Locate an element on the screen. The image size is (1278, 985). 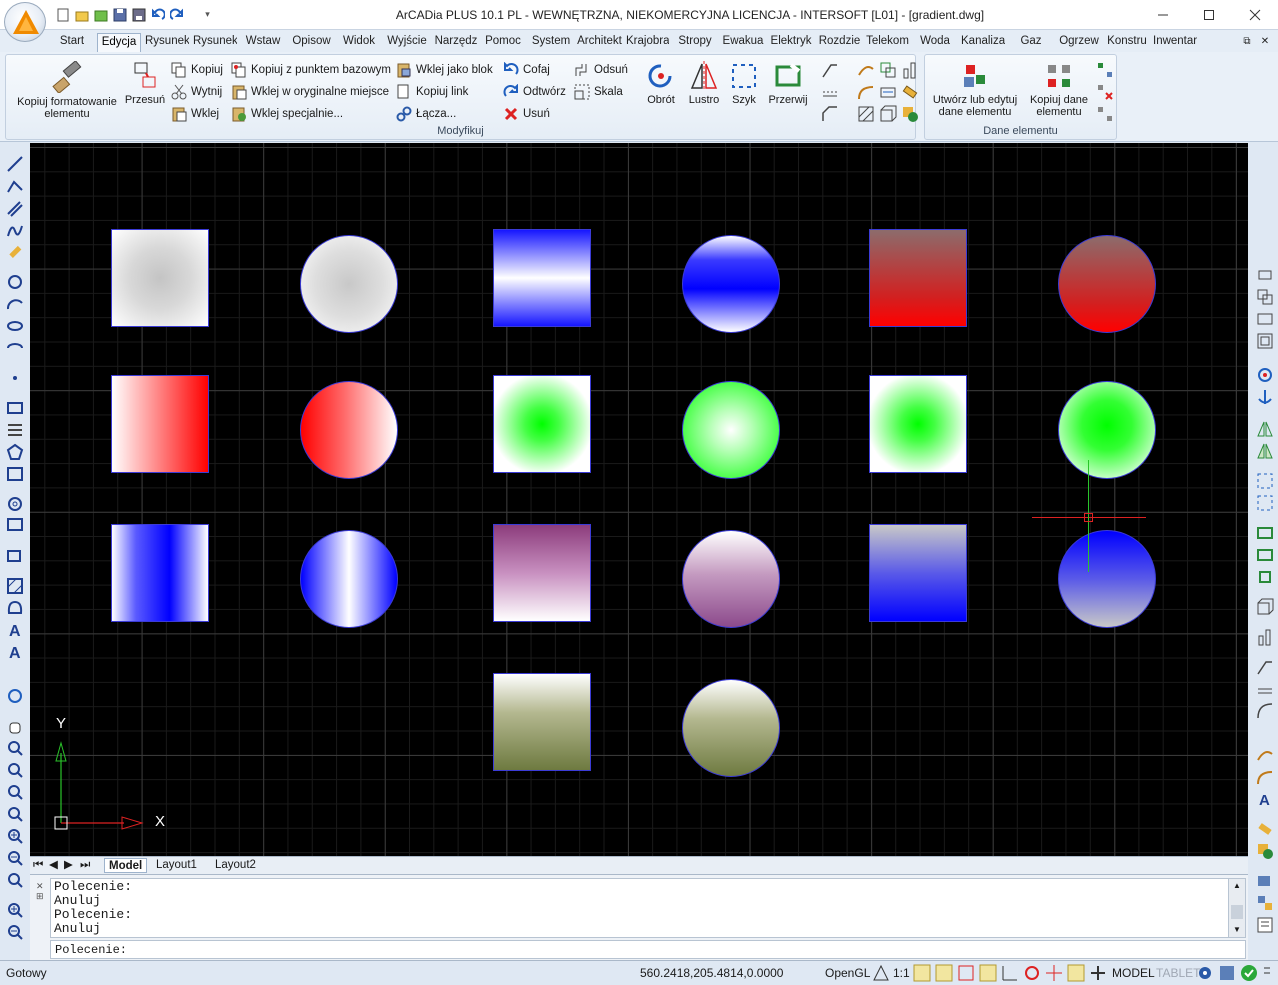
tab-system: System is located at coordinates (551, 42).